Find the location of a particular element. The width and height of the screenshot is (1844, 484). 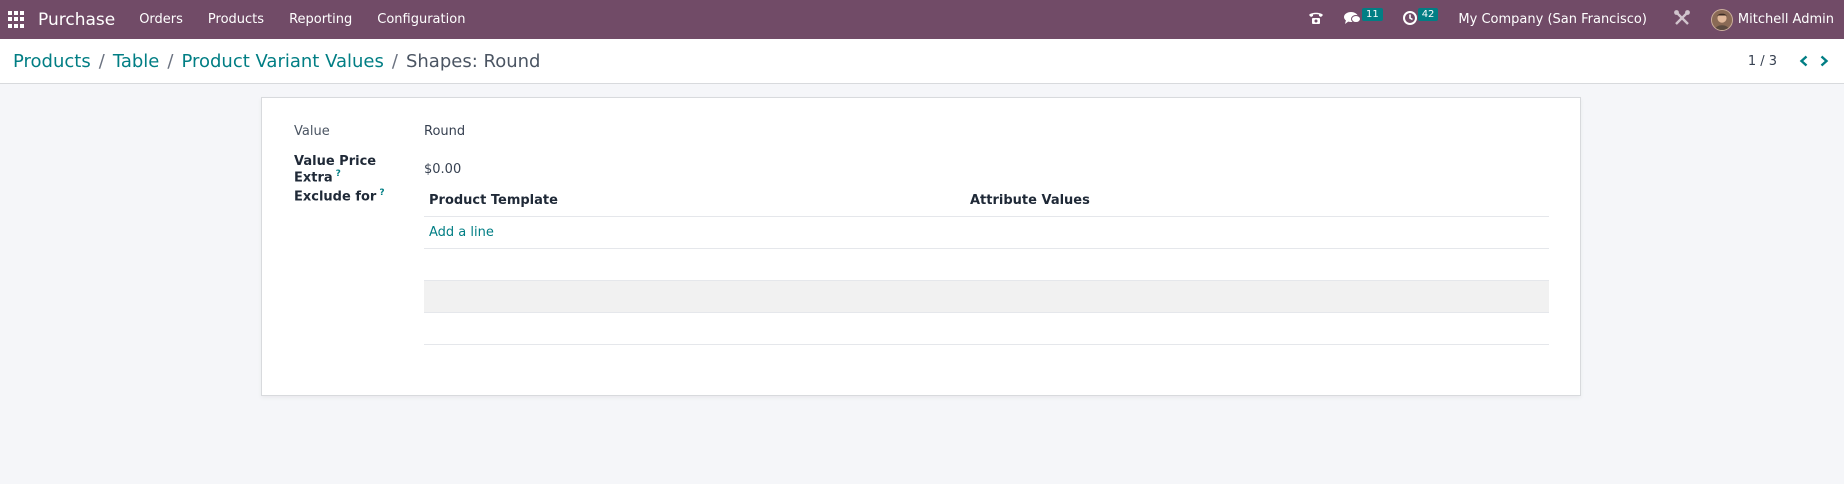

exclude-for-help-icon: ? is located at coordinates (381, 193).